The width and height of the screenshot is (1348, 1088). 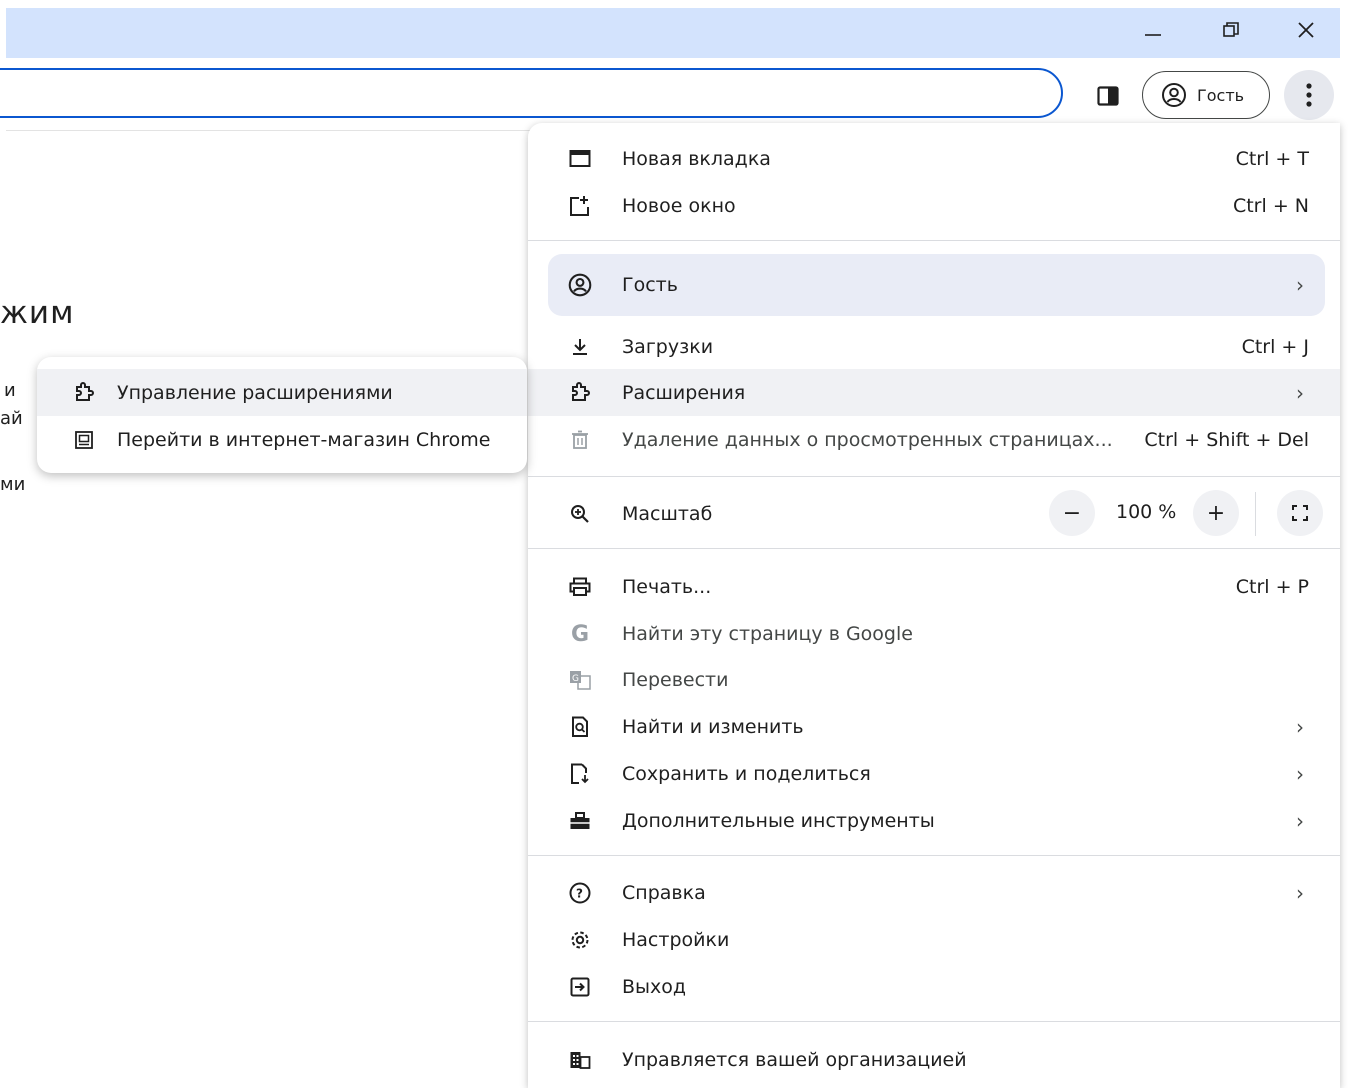 I want to click on side-panel-button, so click(x=1108, y=96).